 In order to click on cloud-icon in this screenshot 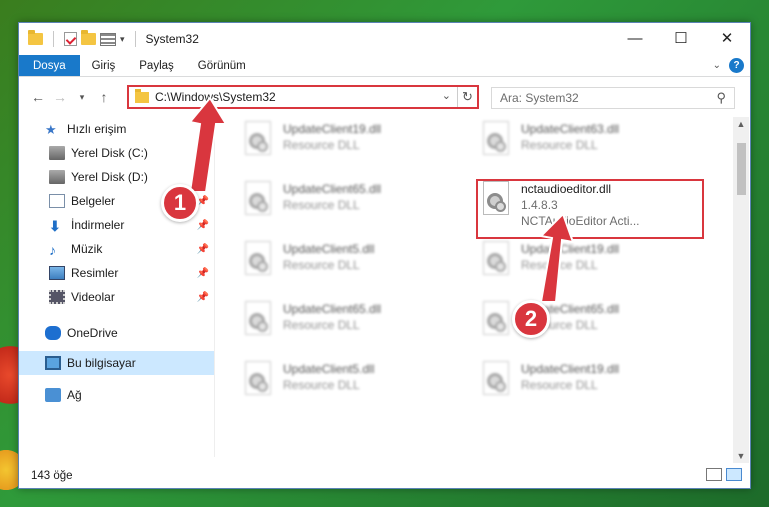, I will do `click(53, 333)`.